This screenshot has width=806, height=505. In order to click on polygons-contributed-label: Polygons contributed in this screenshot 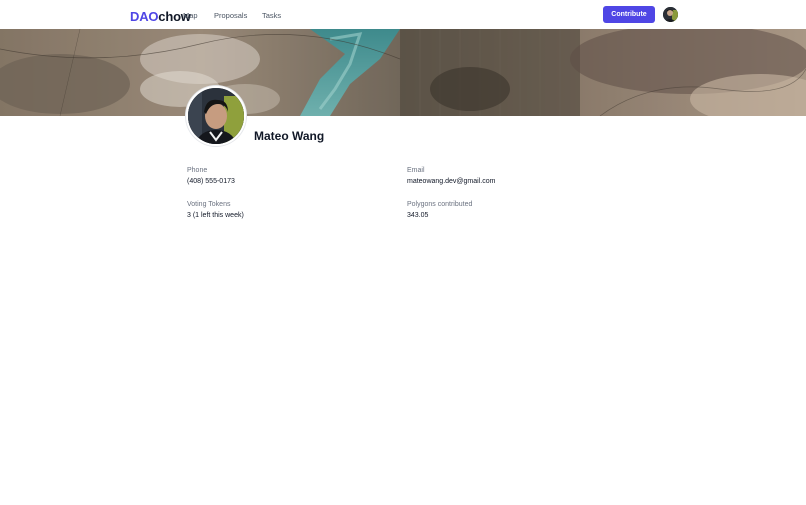, I will do `click(440, 204)`.